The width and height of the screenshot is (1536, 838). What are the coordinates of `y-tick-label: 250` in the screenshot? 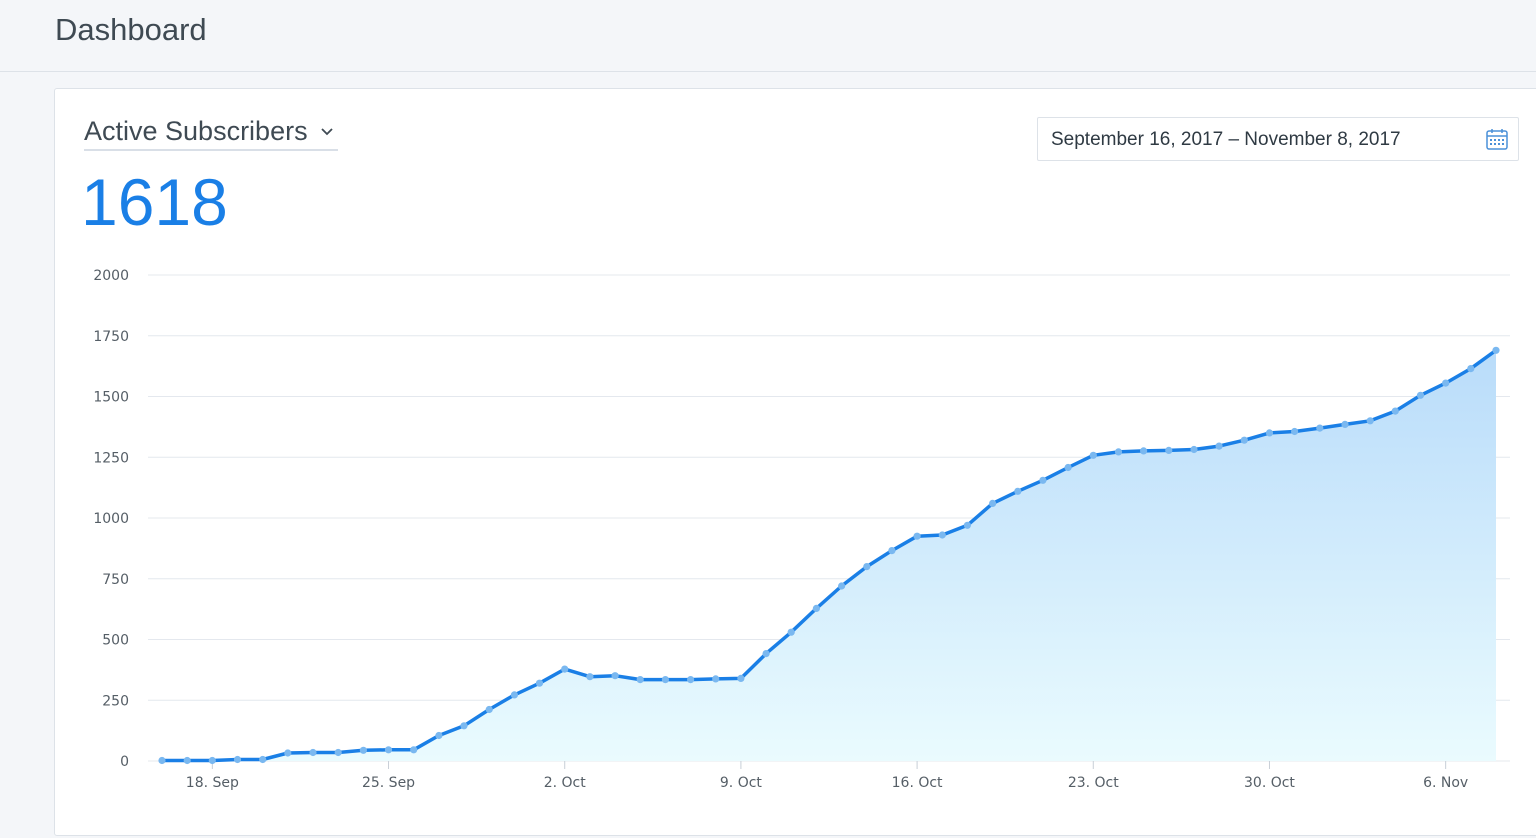 It's located at (115, 701).